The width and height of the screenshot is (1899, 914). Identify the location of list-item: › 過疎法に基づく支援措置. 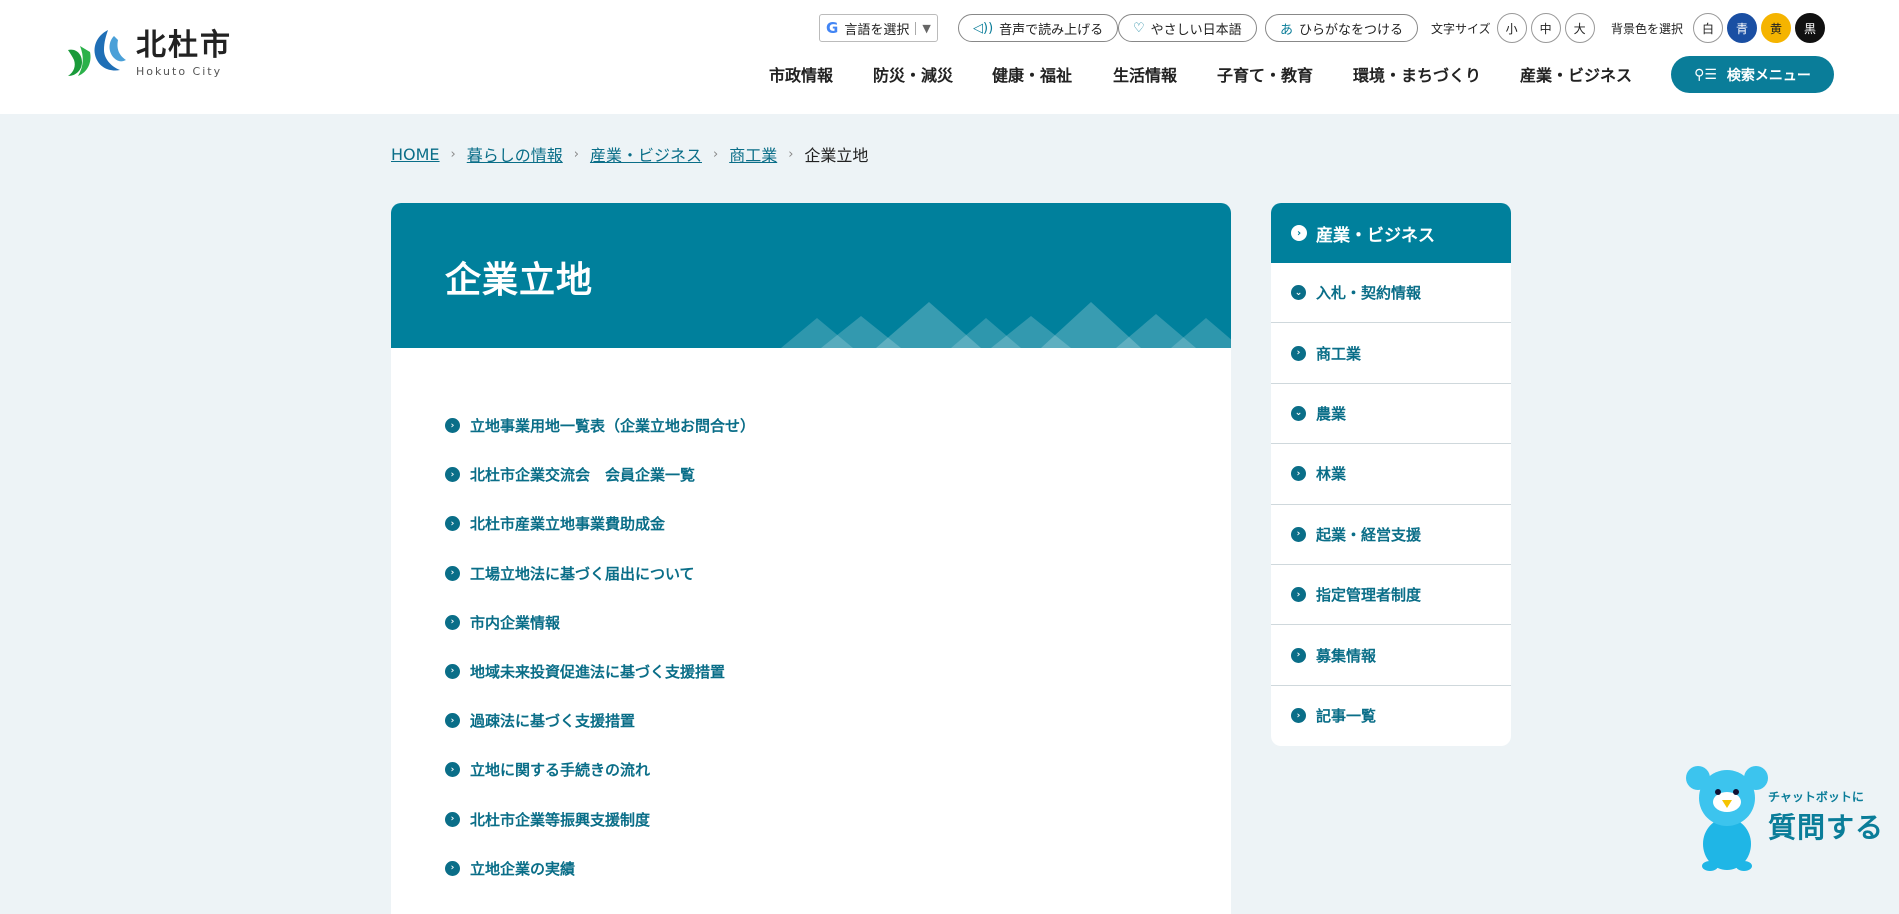
(600, 734).